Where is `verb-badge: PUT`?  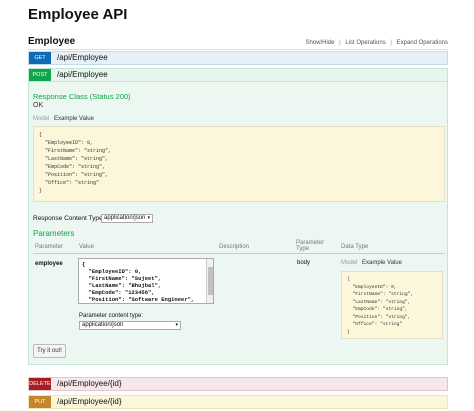
verb-badge: PUT is located at coordinates (40, 402).